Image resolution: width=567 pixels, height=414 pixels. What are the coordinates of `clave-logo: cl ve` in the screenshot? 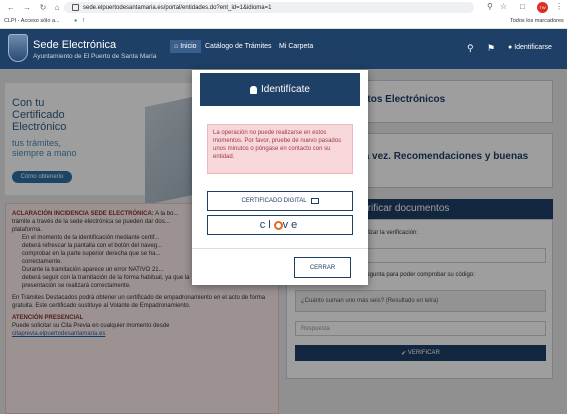 It's located at (280, 225).